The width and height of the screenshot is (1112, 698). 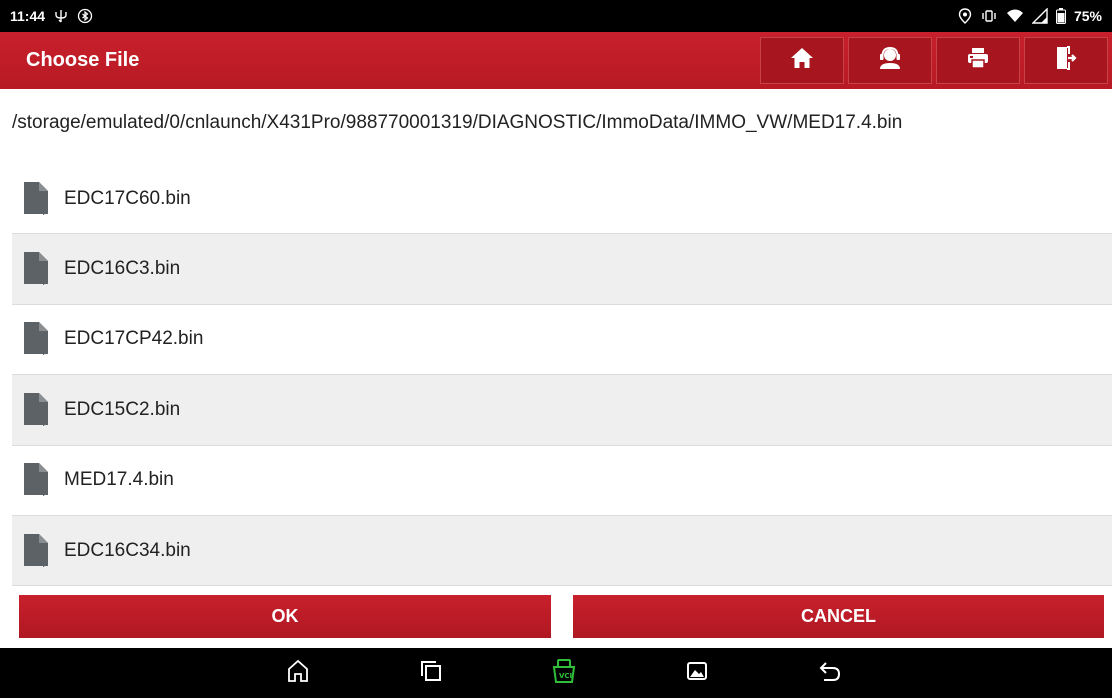 What do you see at coordinates (1015, 16) in the screenshot?
I see `wifi-icon` at bounding box center [1015, 16].